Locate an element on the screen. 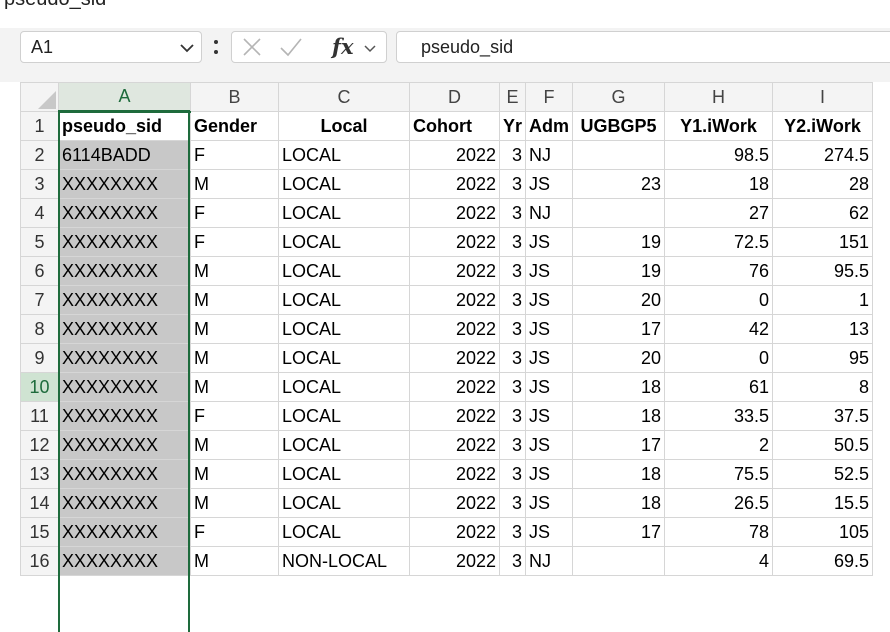  cell: 95.5 is located at coordinates (823, 271).